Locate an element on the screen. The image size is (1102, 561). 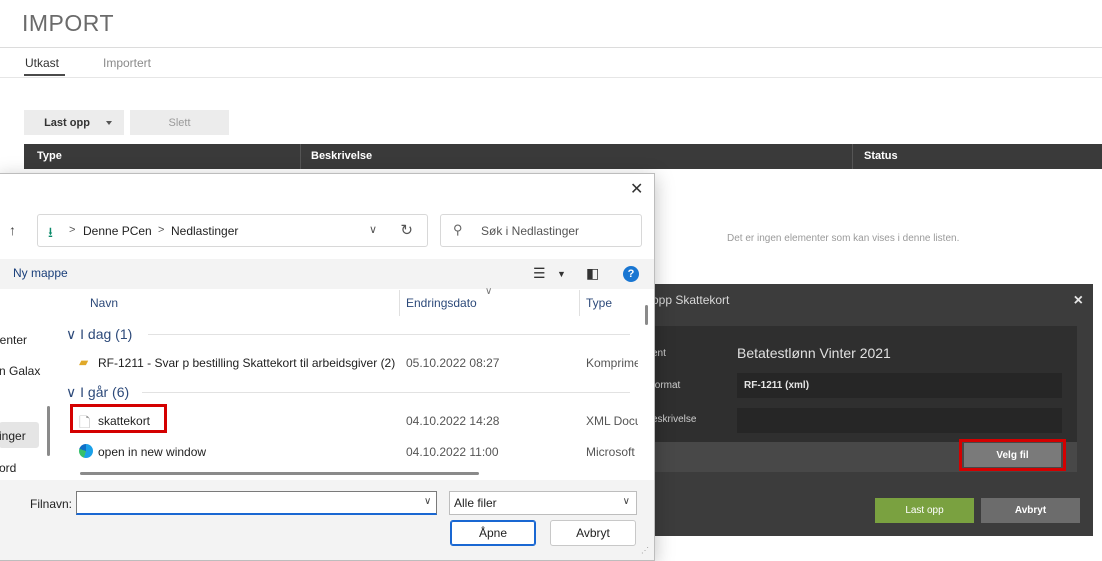
table-header: Type Beskrivelse Status is located at coordinates (563, 156).